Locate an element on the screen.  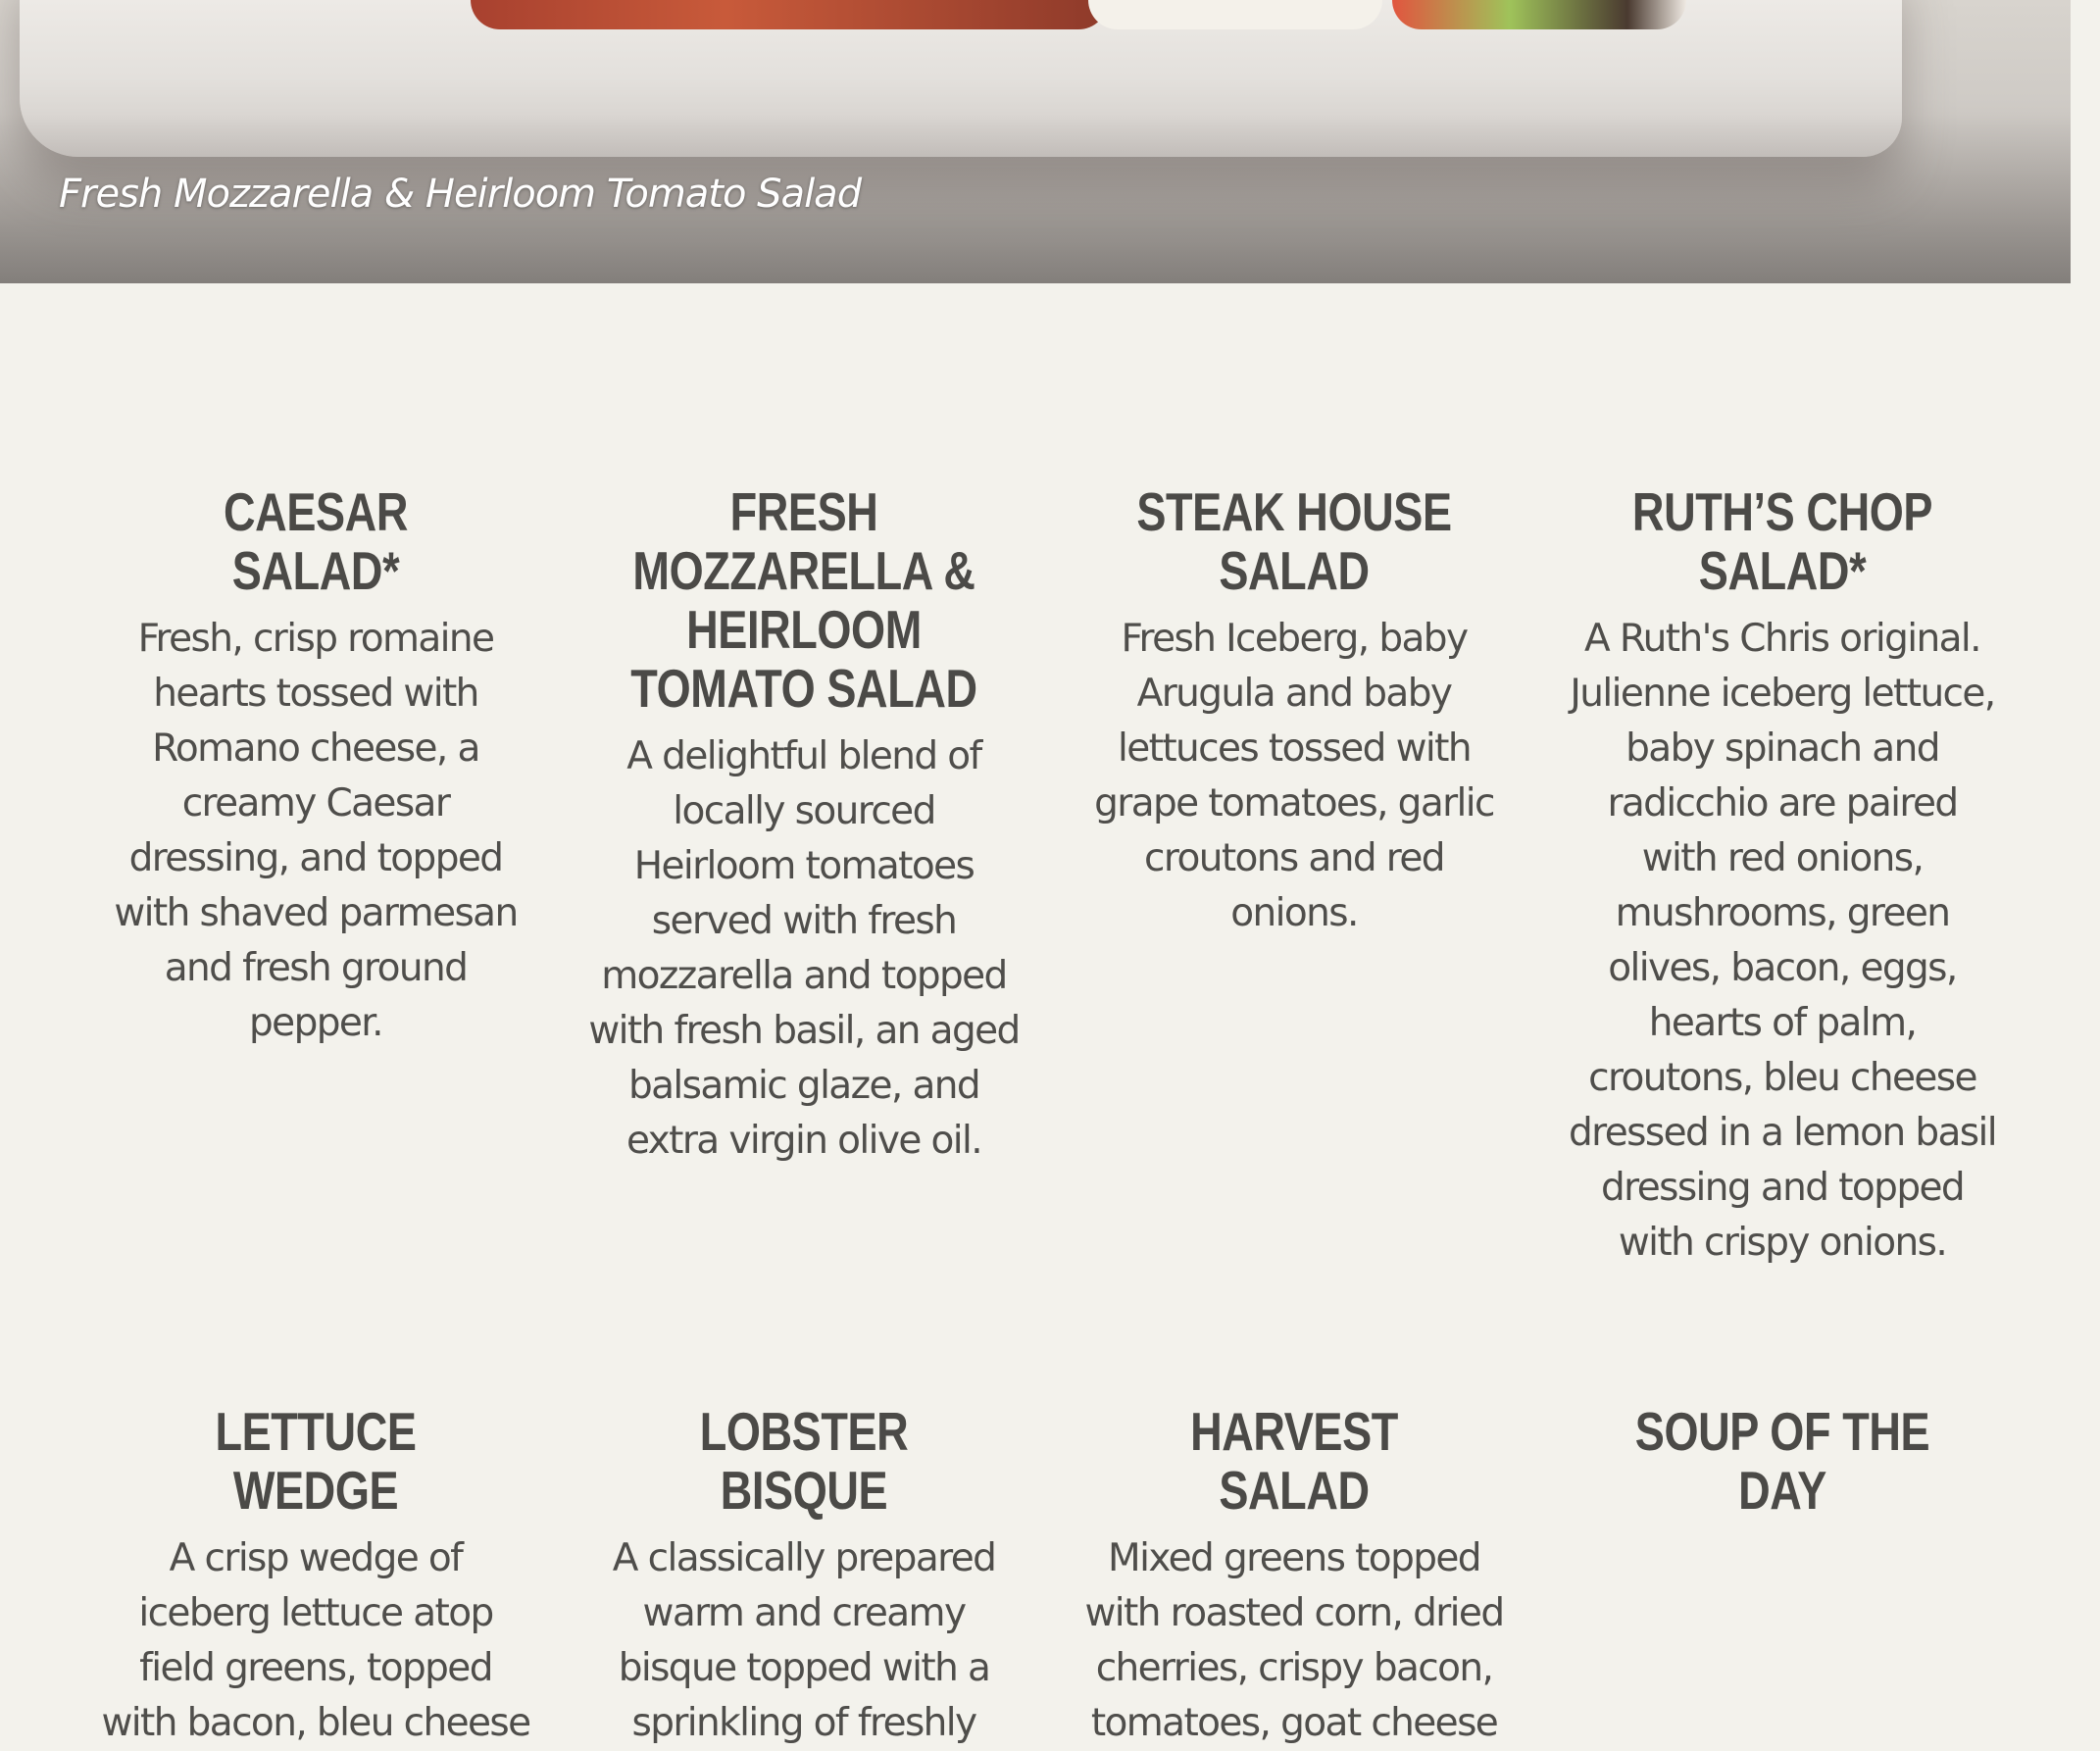
menu-item-title: FRESH MOZZARELLA & HEIRLOOM TOMATO SALAD is located at coordinates (803, 600).